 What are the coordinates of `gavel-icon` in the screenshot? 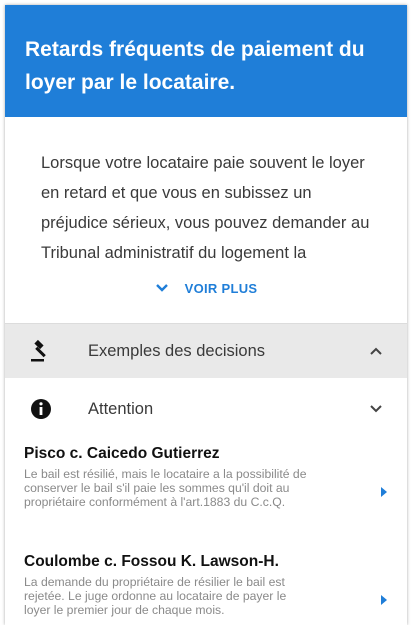 It's located at (41, 351).